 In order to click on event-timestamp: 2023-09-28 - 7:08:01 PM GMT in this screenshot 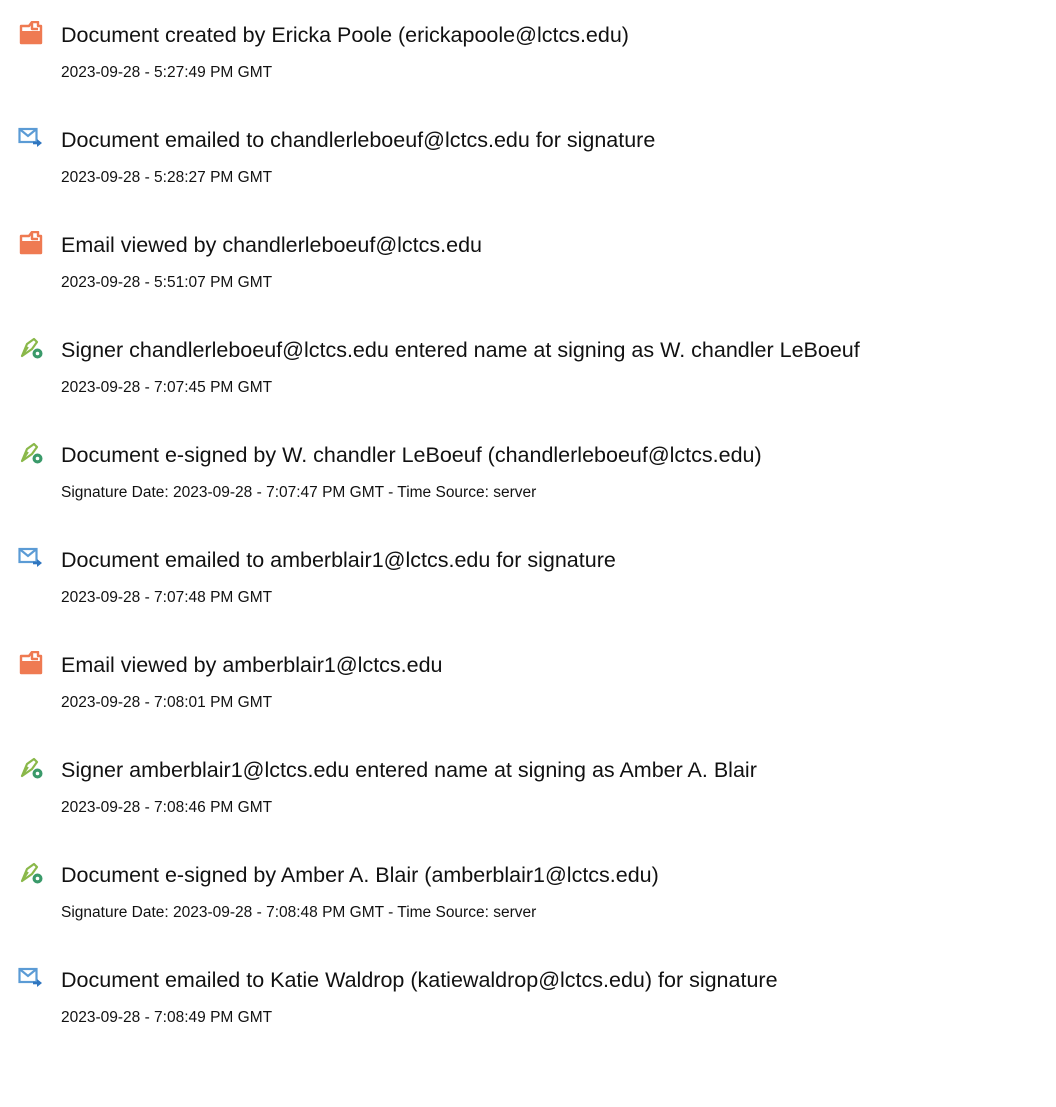, I will do `click(167, 702)`.